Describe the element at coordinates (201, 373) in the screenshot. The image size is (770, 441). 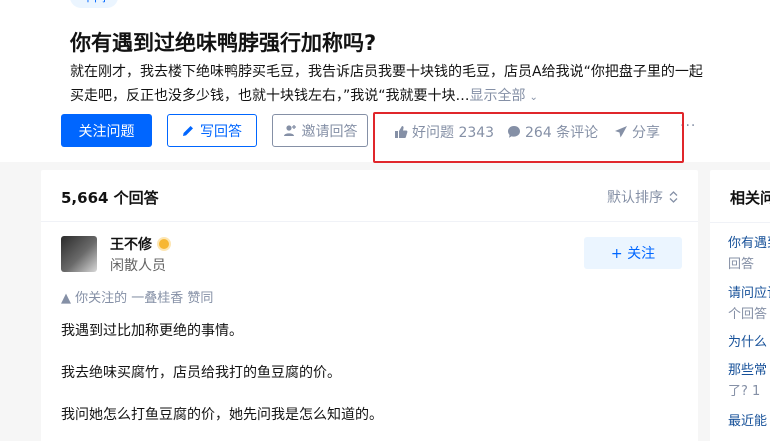
I see `answer-paragraph: 我去绝味买腐竹，店员给我打的鱼豆腐的价。` at that location.